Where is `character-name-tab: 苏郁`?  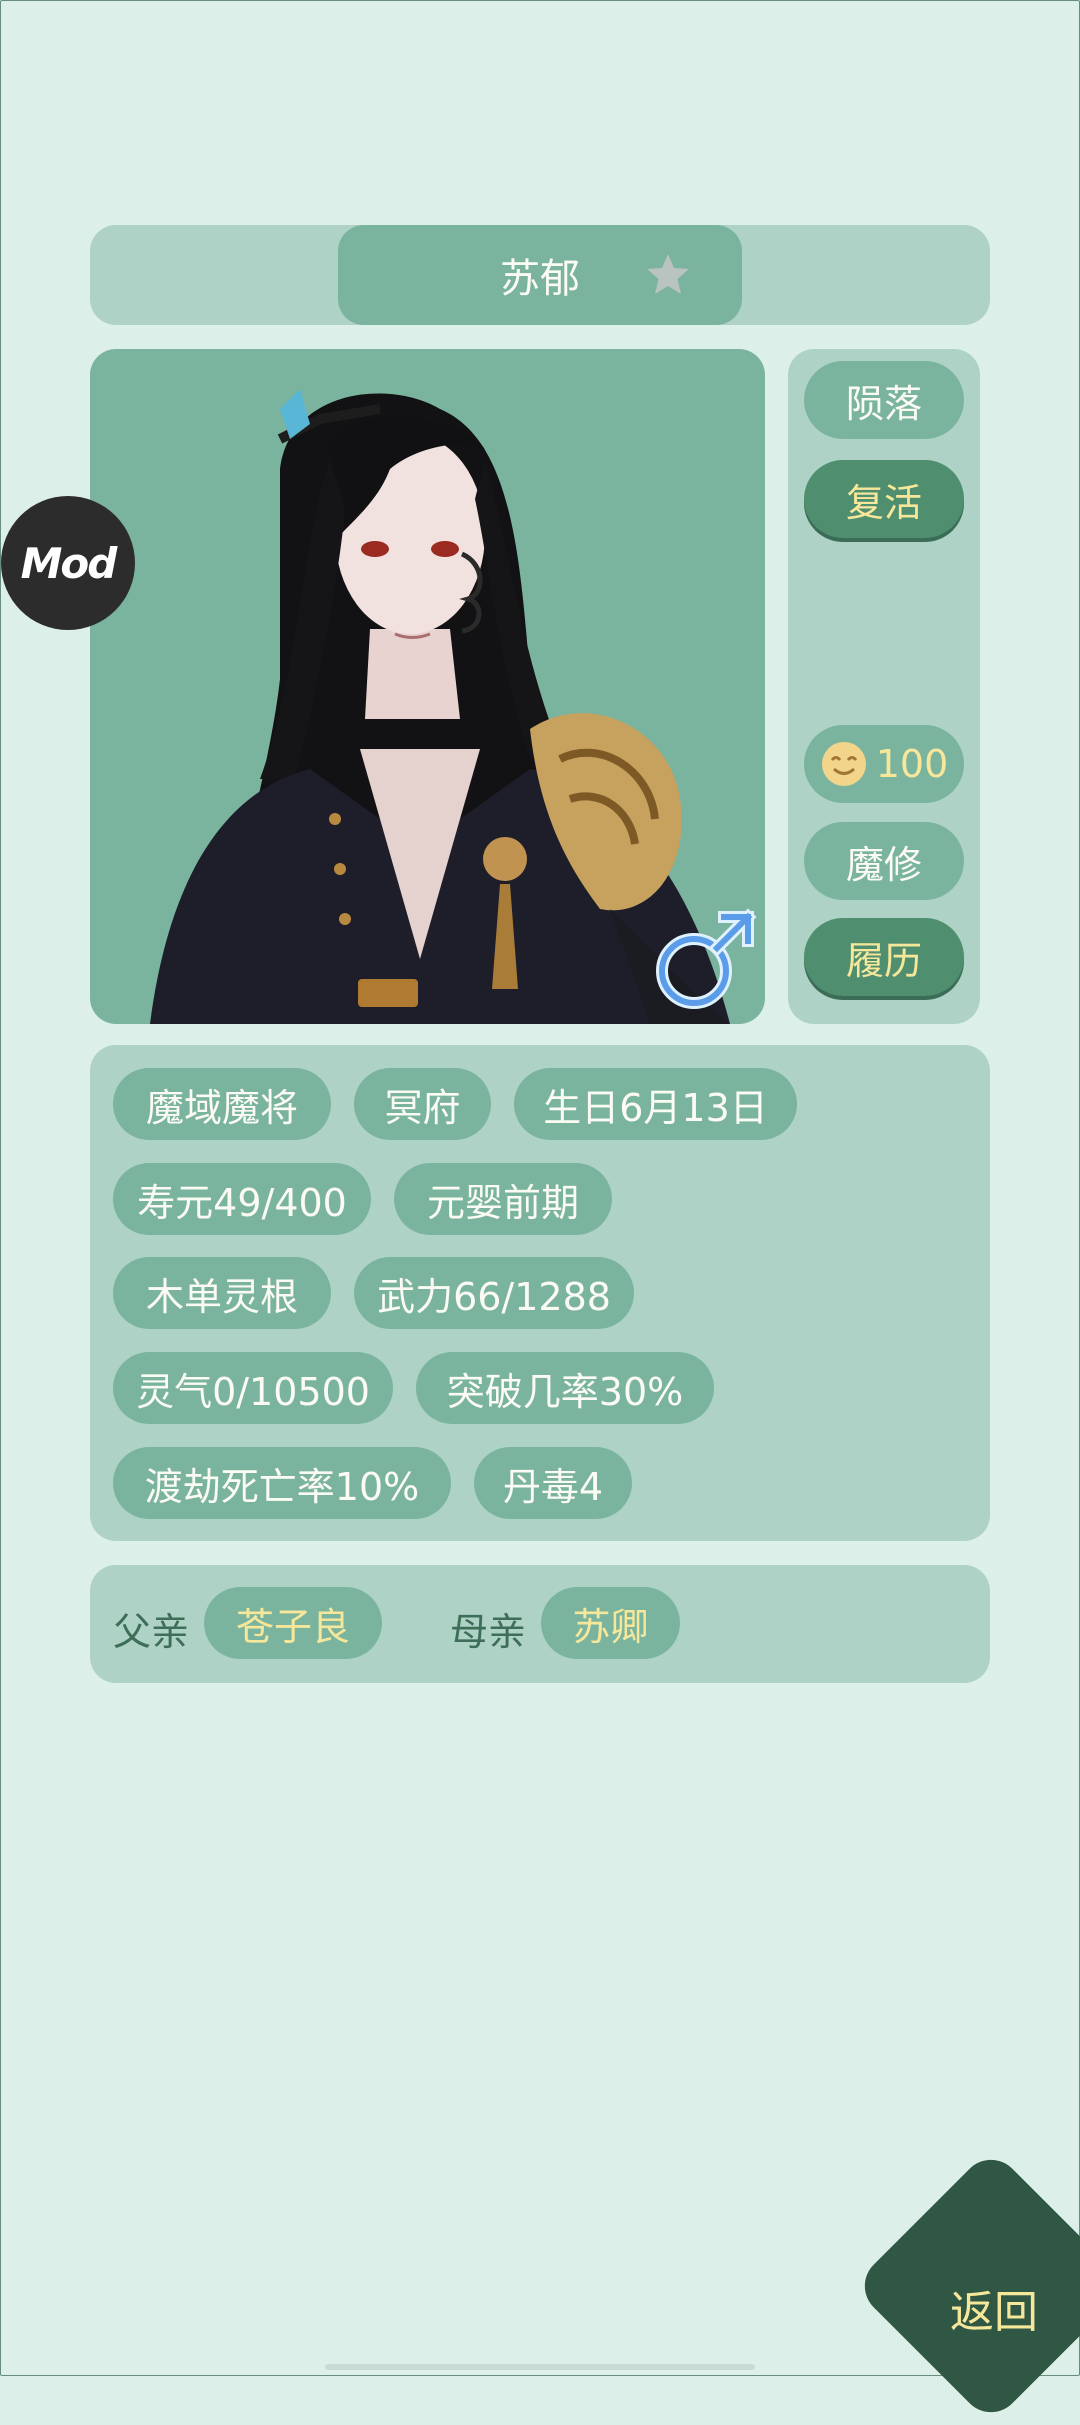
character-name-tab: 苏郁 is located at coordinates (540, 275).